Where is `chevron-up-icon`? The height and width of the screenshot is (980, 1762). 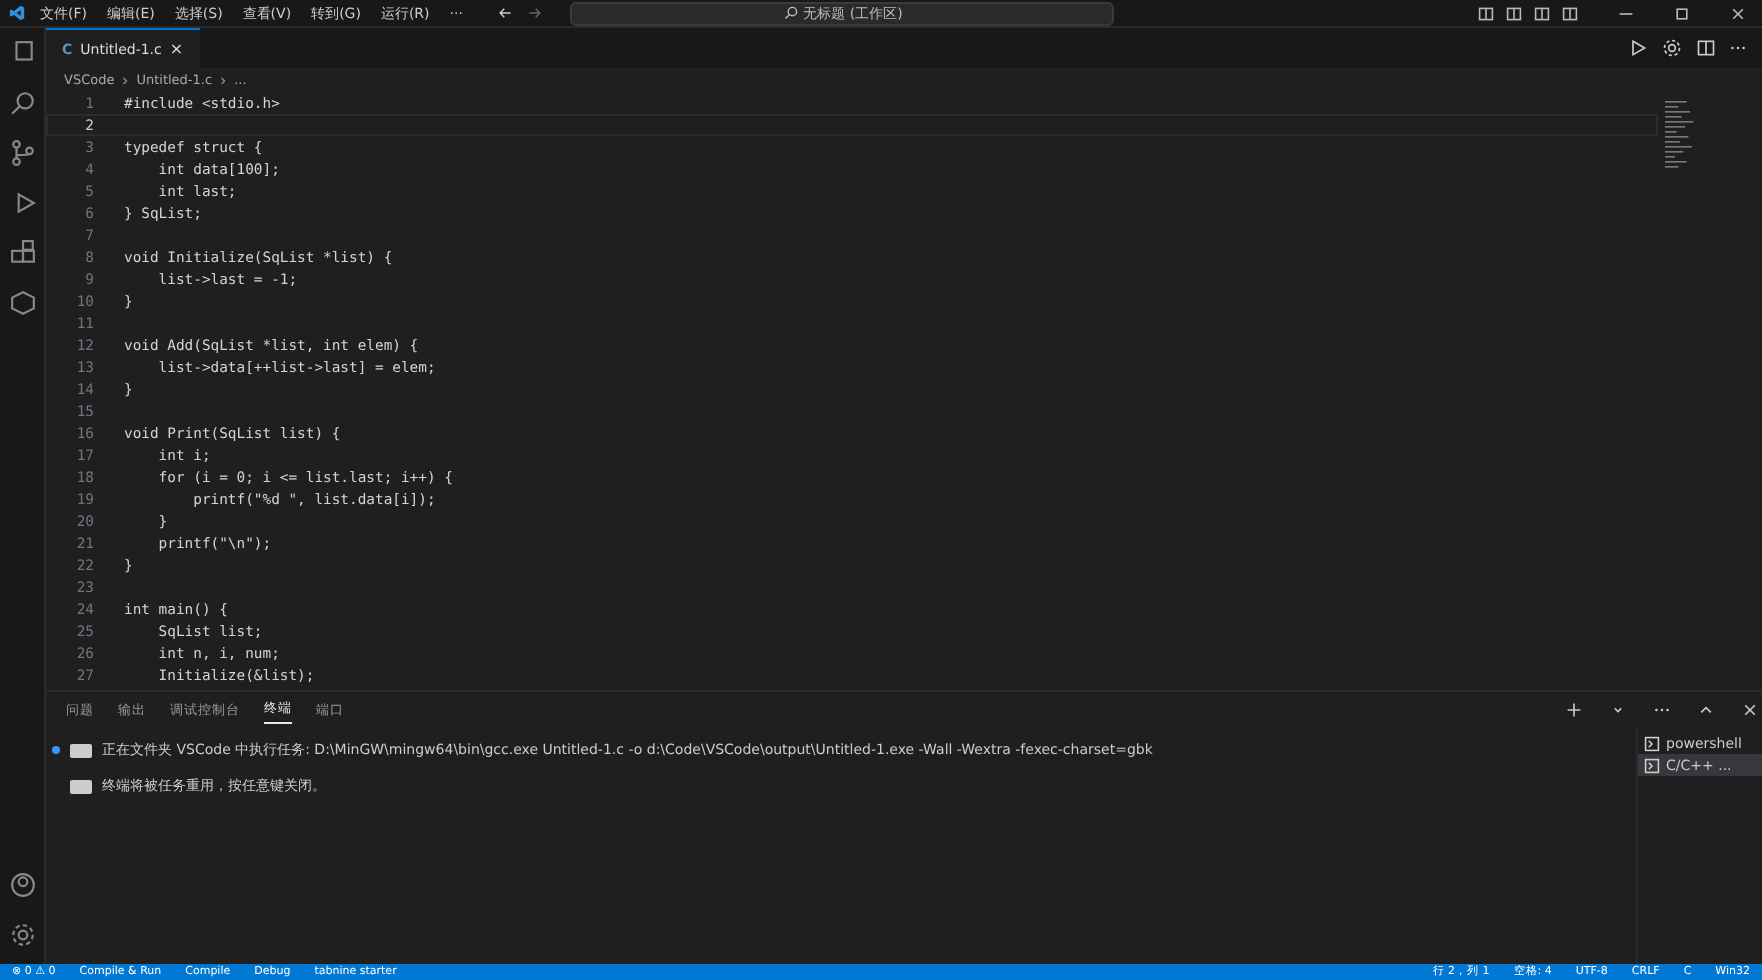 chevron-up-icon is located at coordinates (1706, 710).